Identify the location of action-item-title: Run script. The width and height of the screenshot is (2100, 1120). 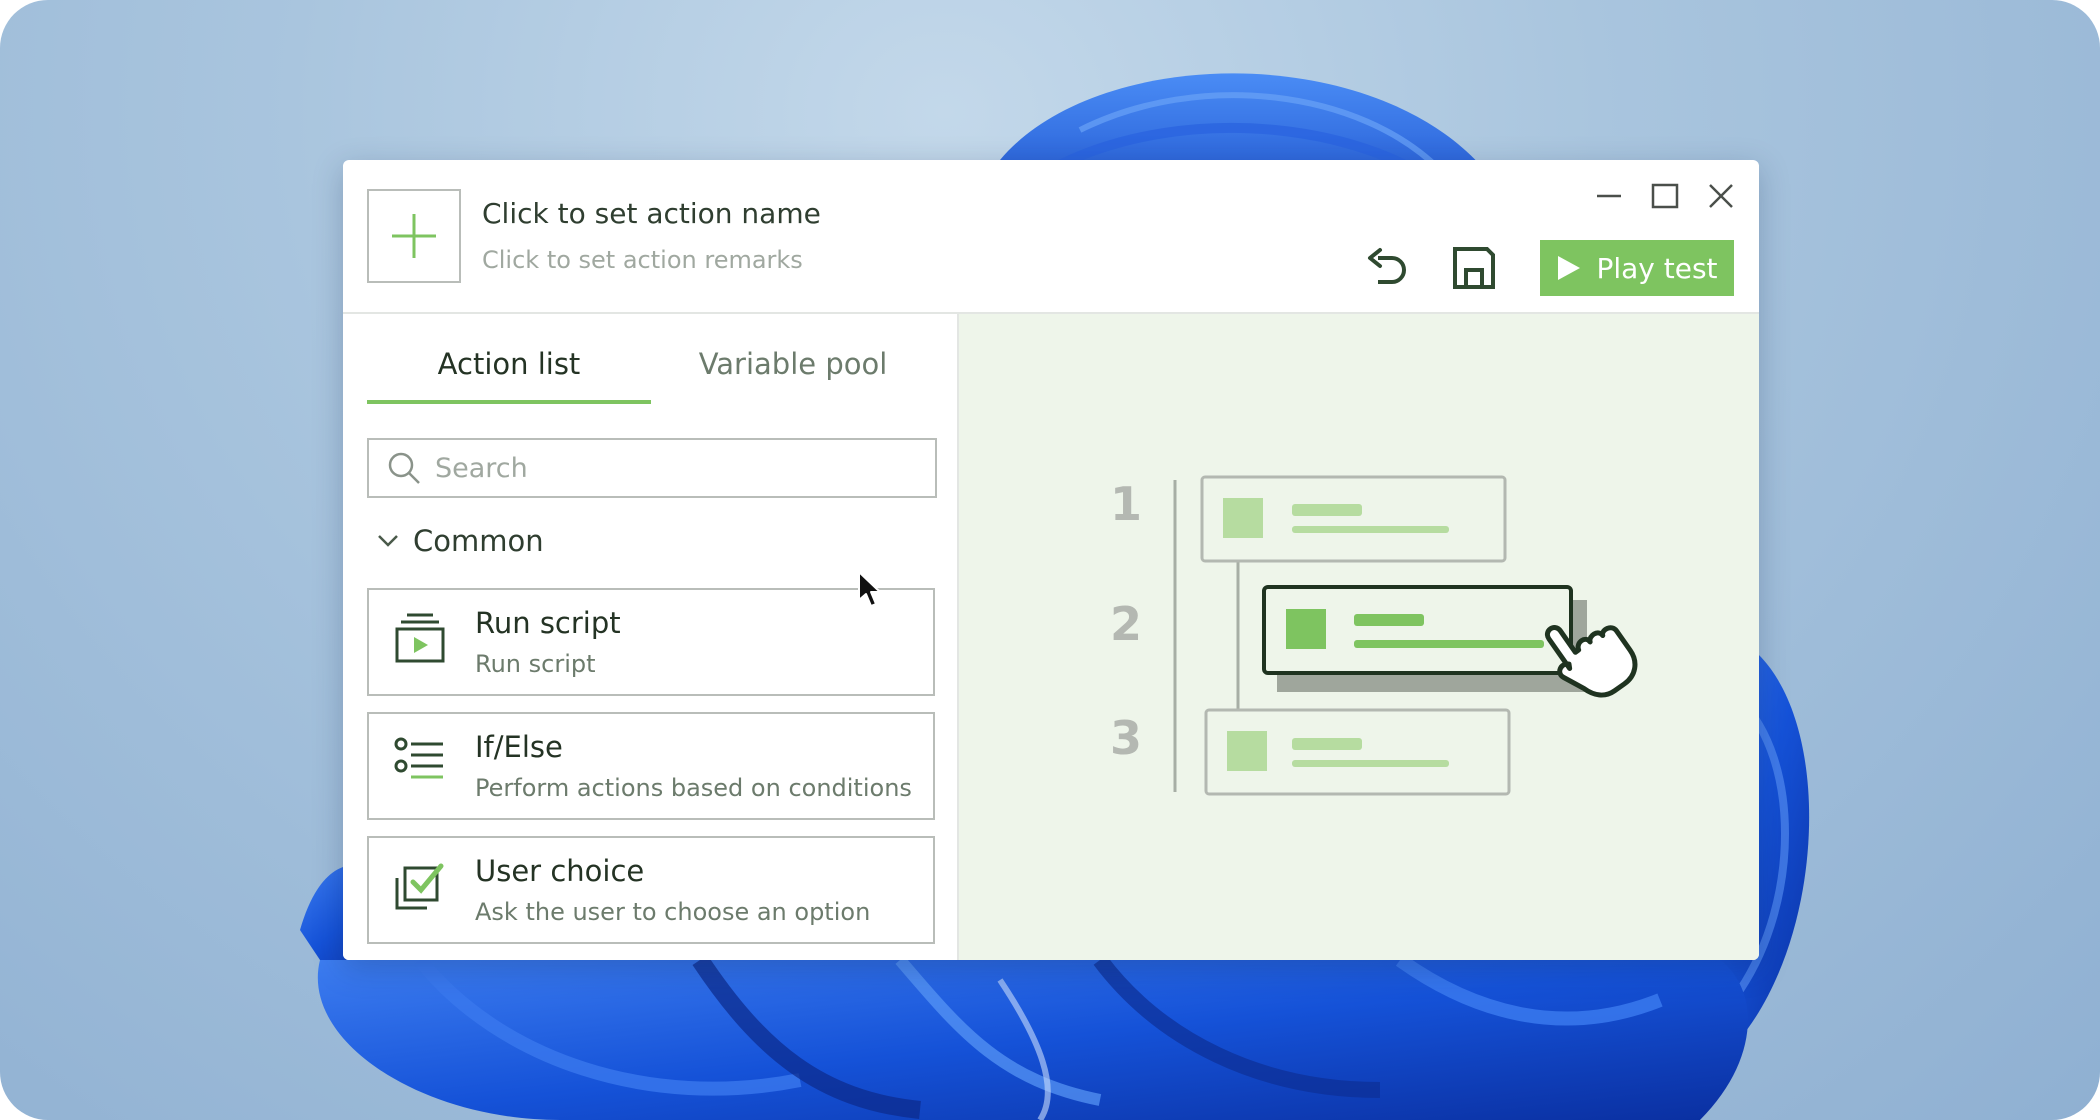
(548, 623).